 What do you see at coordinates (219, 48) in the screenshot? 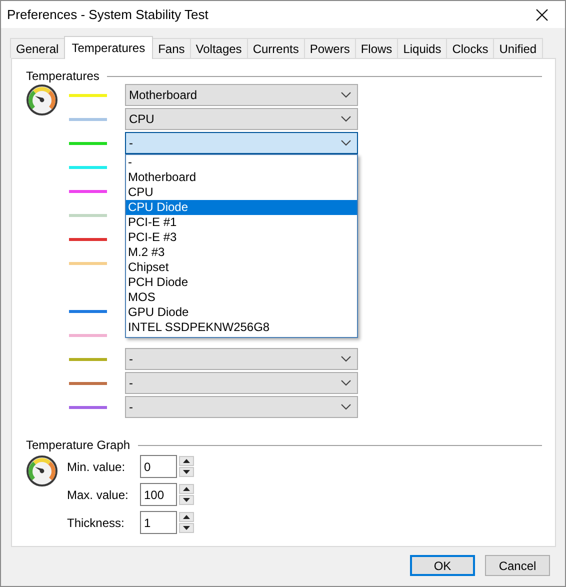
I see `tab: Voltages` at bounding box center [219, 48].